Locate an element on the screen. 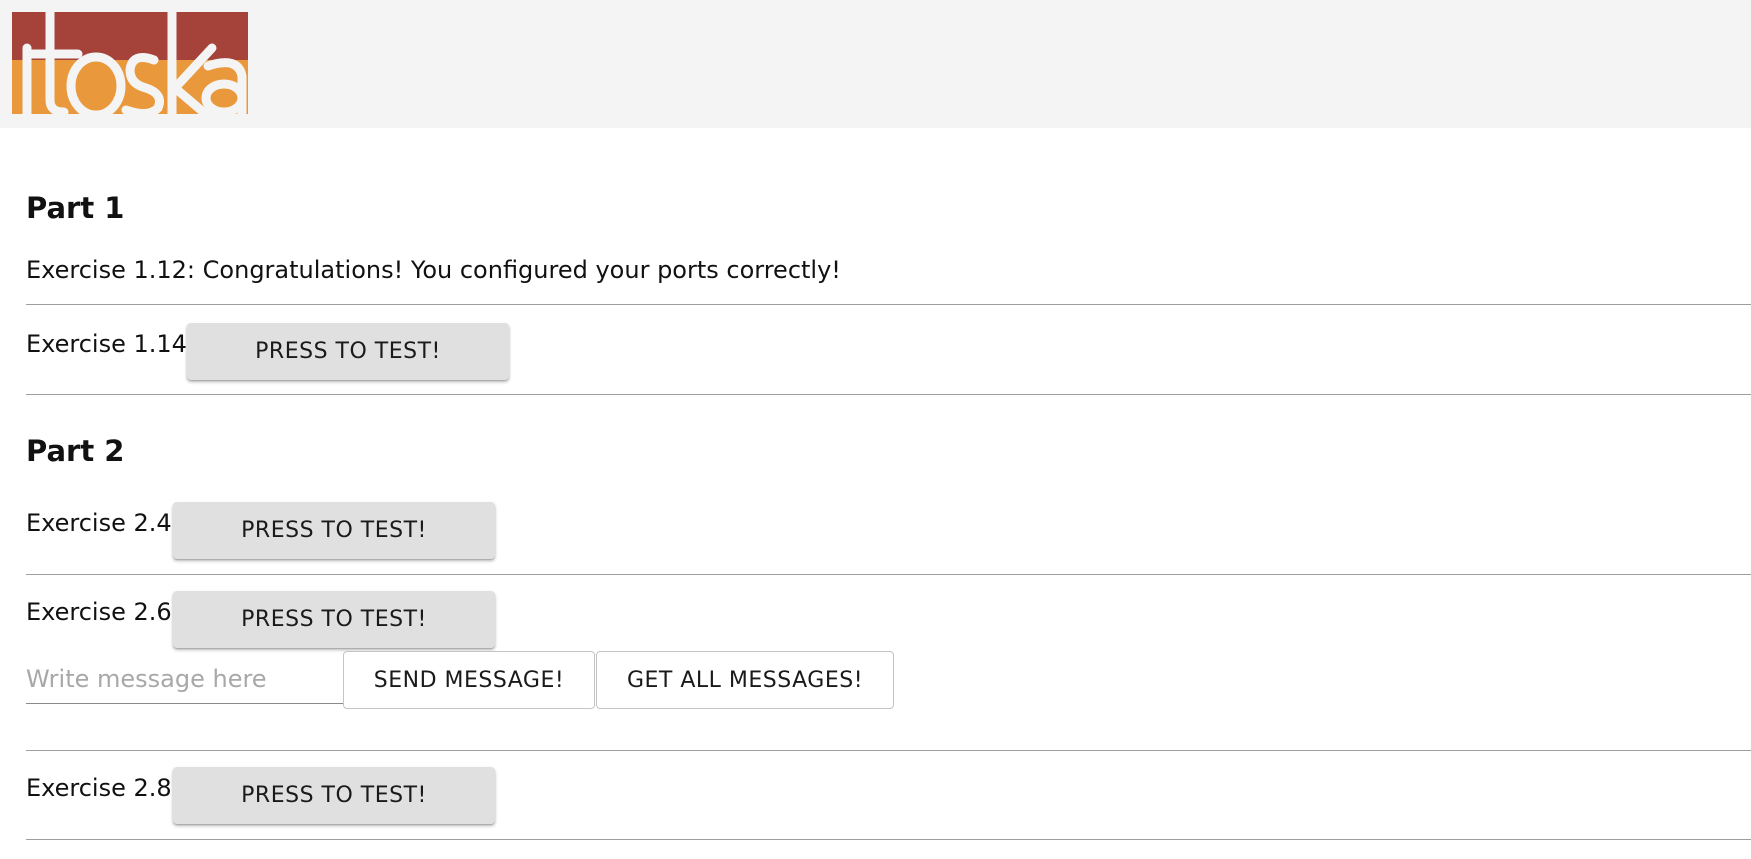 This screenshot has width=1751, height=859. exercise-2-4-test-button: PRESS TO TEST! is located at coordinates (334, 530).